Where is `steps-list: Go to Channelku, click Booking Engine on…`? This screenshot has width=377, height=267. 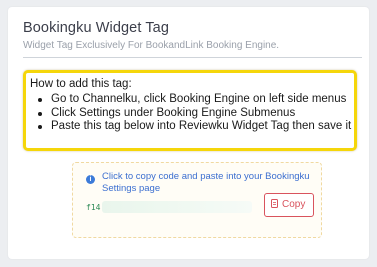
steps-list: Go to Channelku, click Booking Engine on… is located at coordinates (188, 113).